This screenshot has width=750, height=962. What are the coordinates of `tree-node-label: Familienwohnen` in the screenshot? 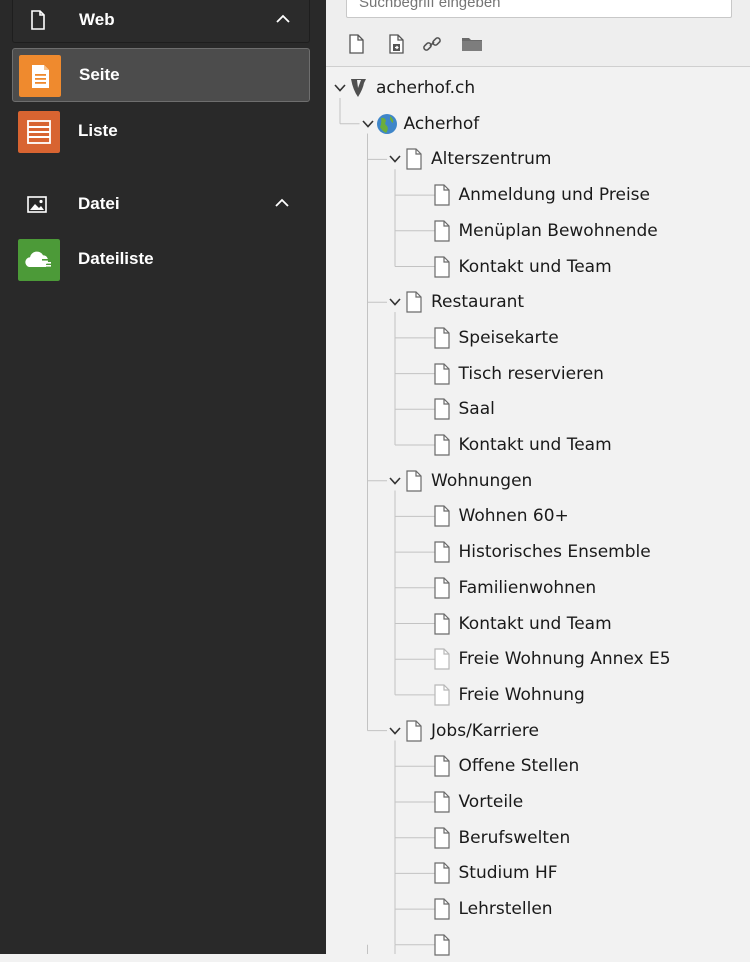 It's located at (527, 587).